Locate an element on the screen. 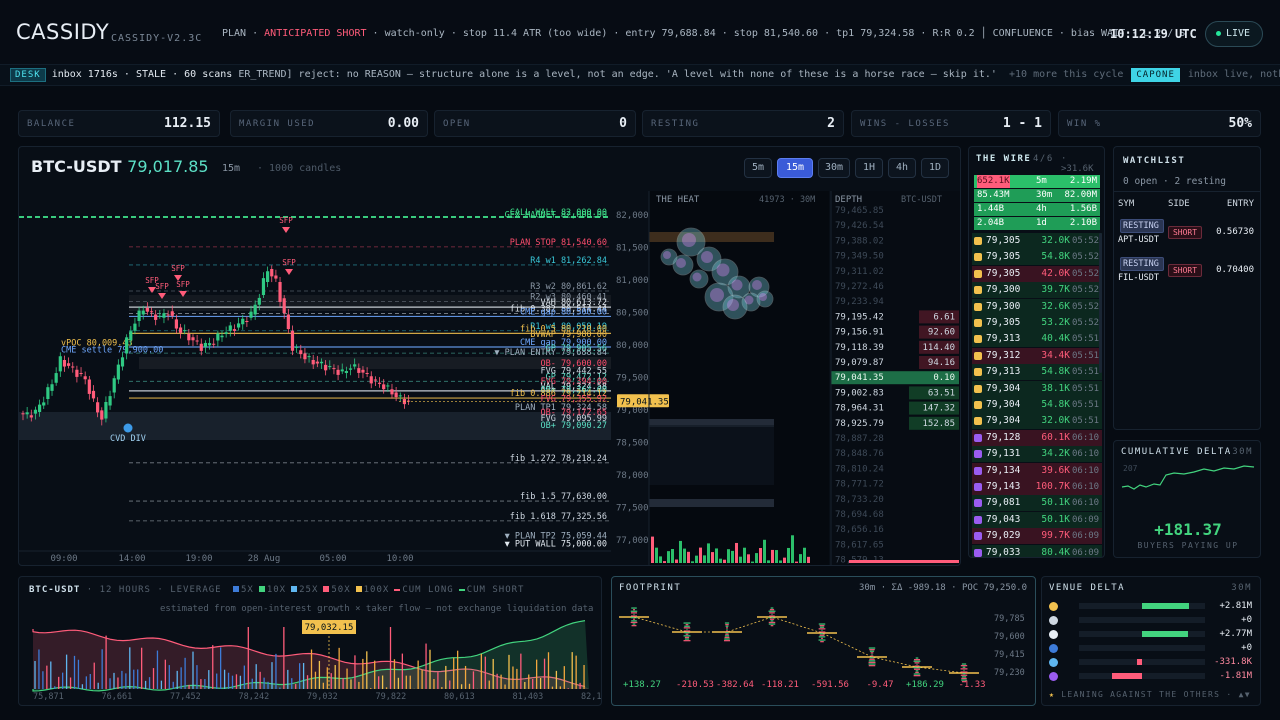 This screenshot has height=720, width=1280. wire-trade-row: 79,312 34.4K 05:51 is located at coordinates (1037, 355).